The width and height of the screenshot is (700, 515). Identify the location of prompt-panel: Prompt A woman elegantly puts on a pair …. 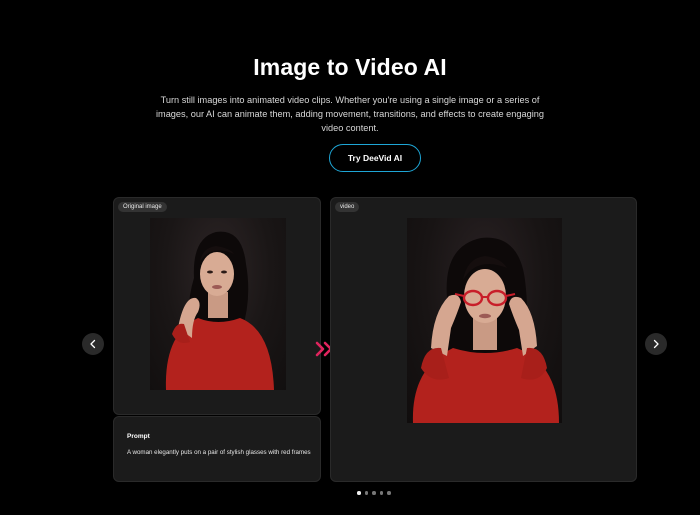
(217, 449).